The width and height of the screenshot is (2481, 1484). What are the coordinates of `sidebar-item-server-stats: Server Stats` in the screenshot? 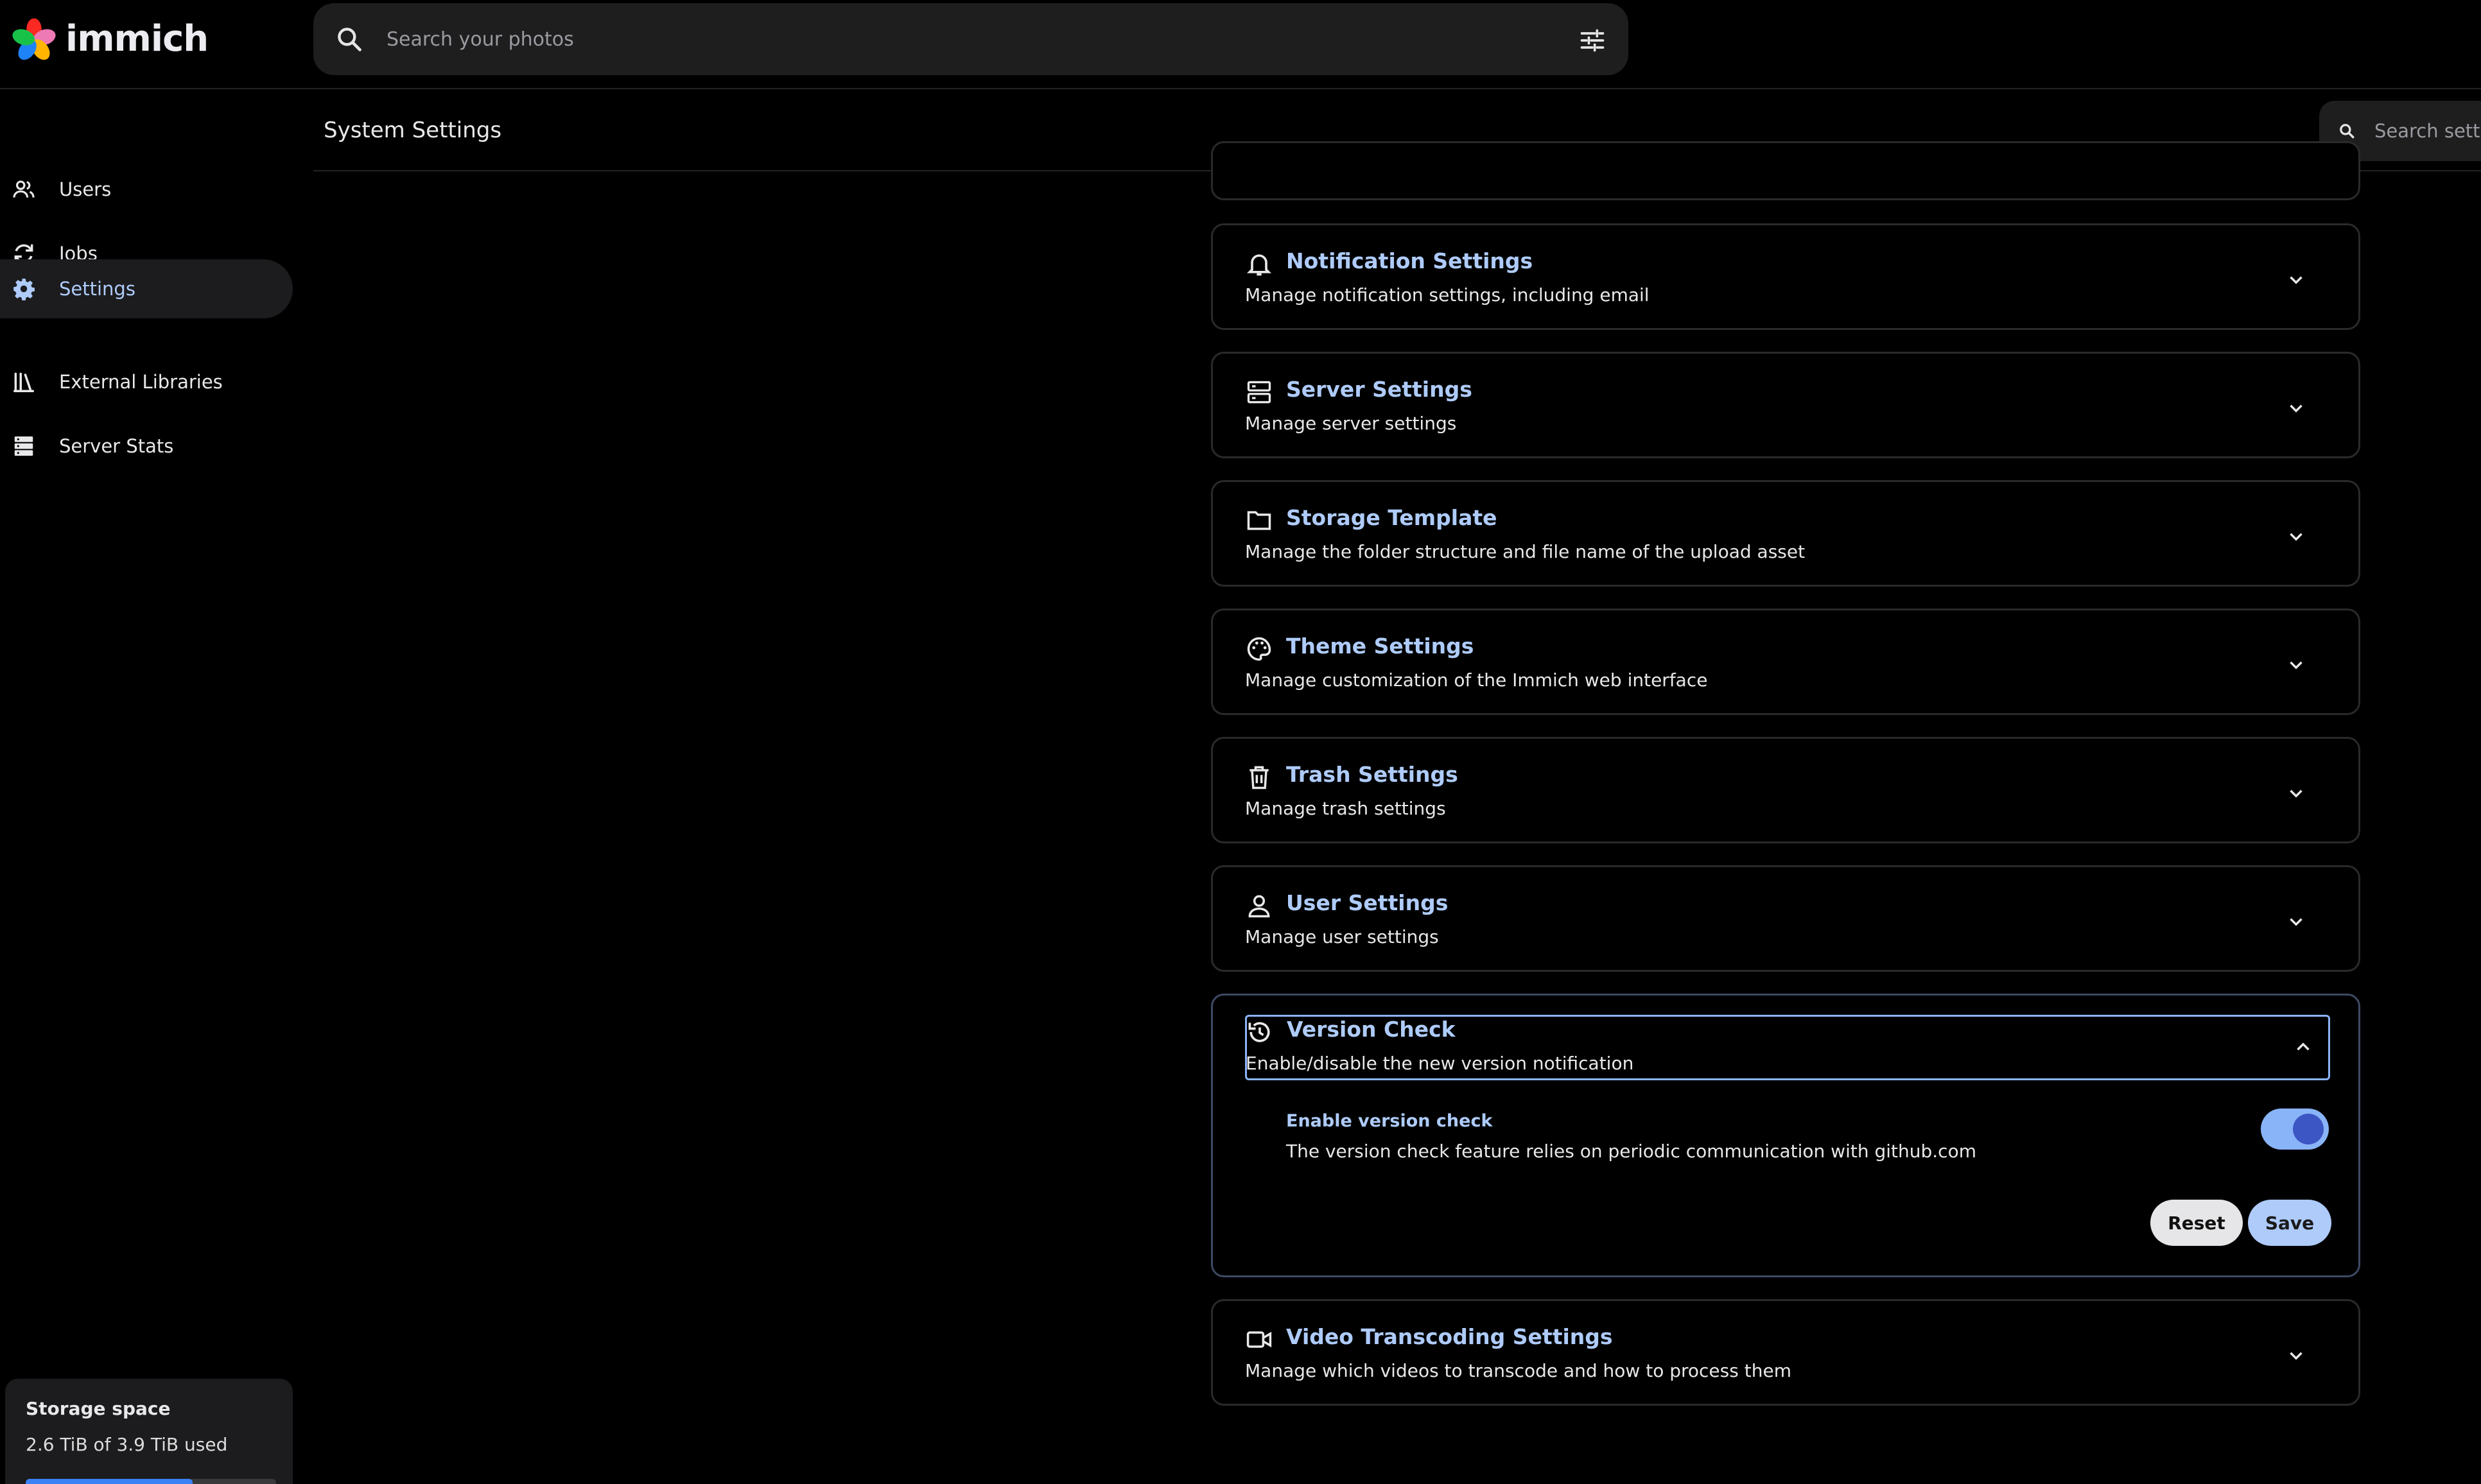 It's located at (146, 446).